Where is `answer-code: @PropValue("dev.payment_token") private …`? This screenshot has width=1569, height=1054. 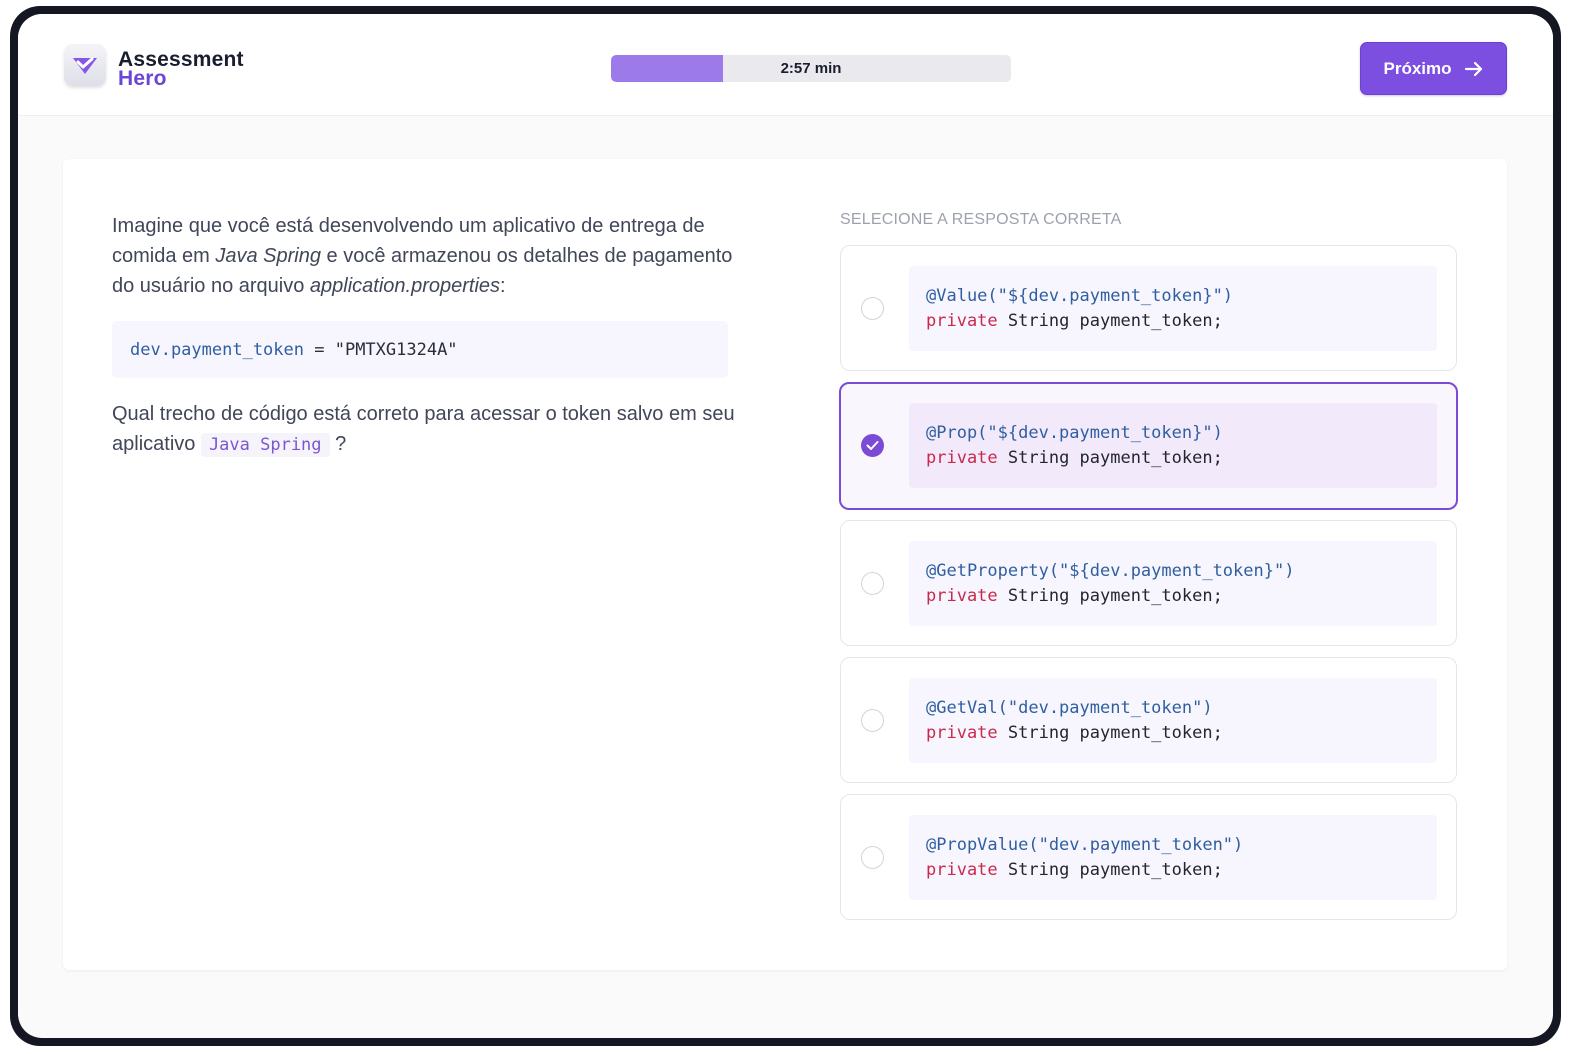 answer-code: @PropValue("dev.payment_token") private … is located at coordinates (1173, 857).